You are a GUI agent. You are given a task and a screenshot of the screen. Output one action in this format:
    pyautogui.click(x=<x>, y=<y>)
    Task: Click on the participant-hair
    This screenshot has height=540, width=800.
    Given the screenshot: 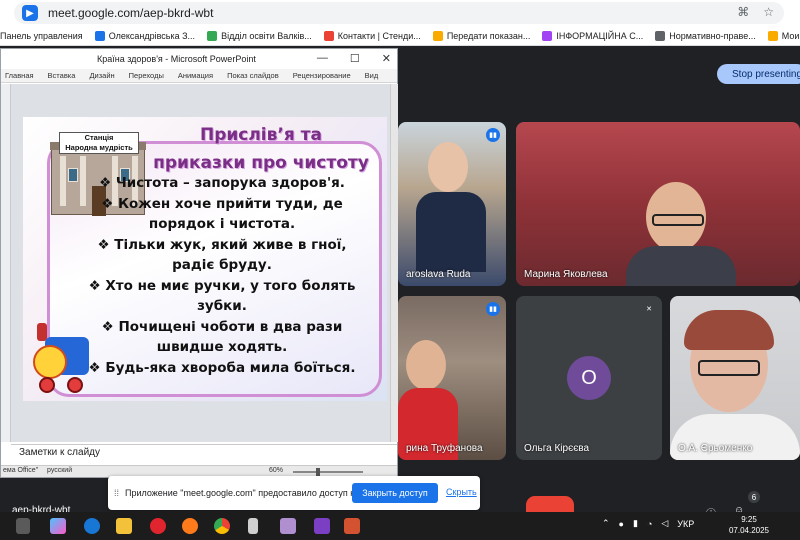 What is the action you would take?
    pyautogui.click(x=729, y=330)
    